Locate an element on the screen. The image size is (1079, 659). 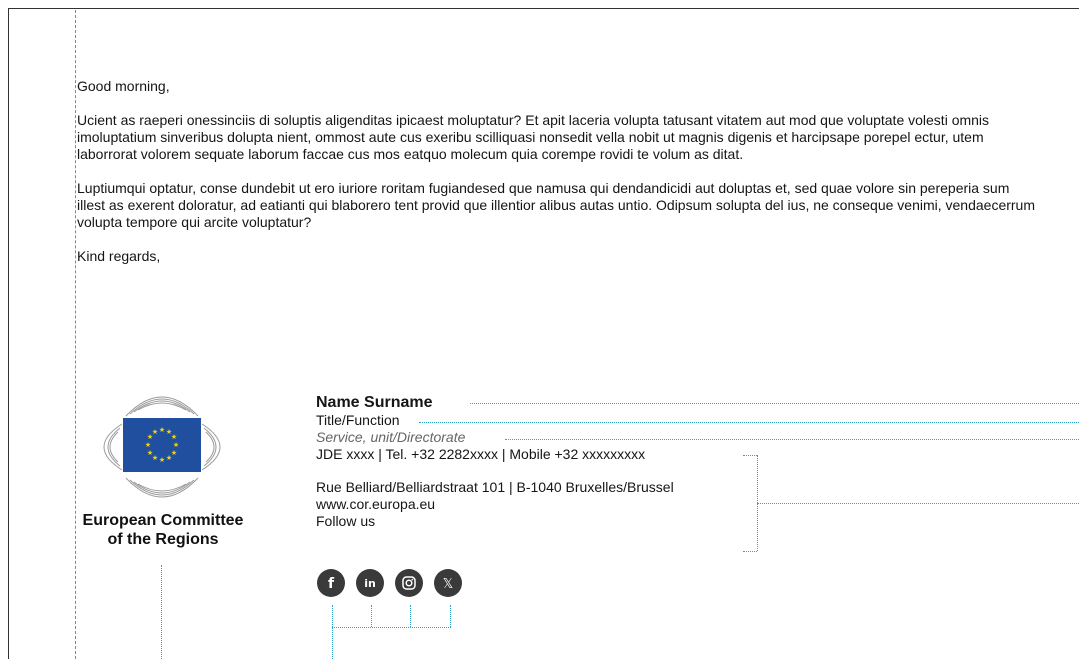
contact-bracket-bottom is located at coordinates (750, 551).